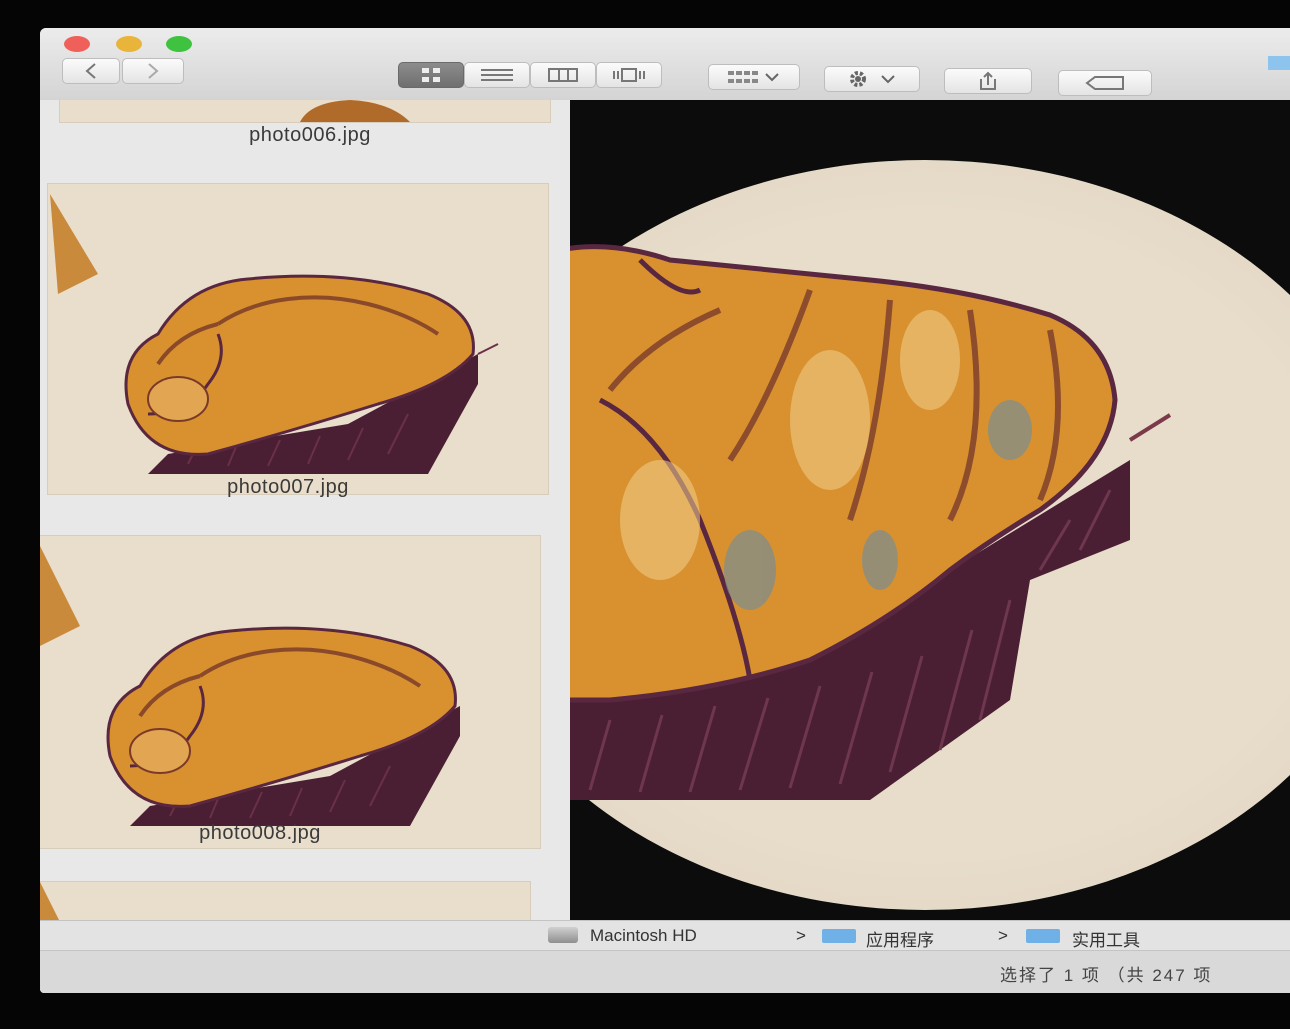  I want to click on thumbnail-photo008, so click(290, 692).